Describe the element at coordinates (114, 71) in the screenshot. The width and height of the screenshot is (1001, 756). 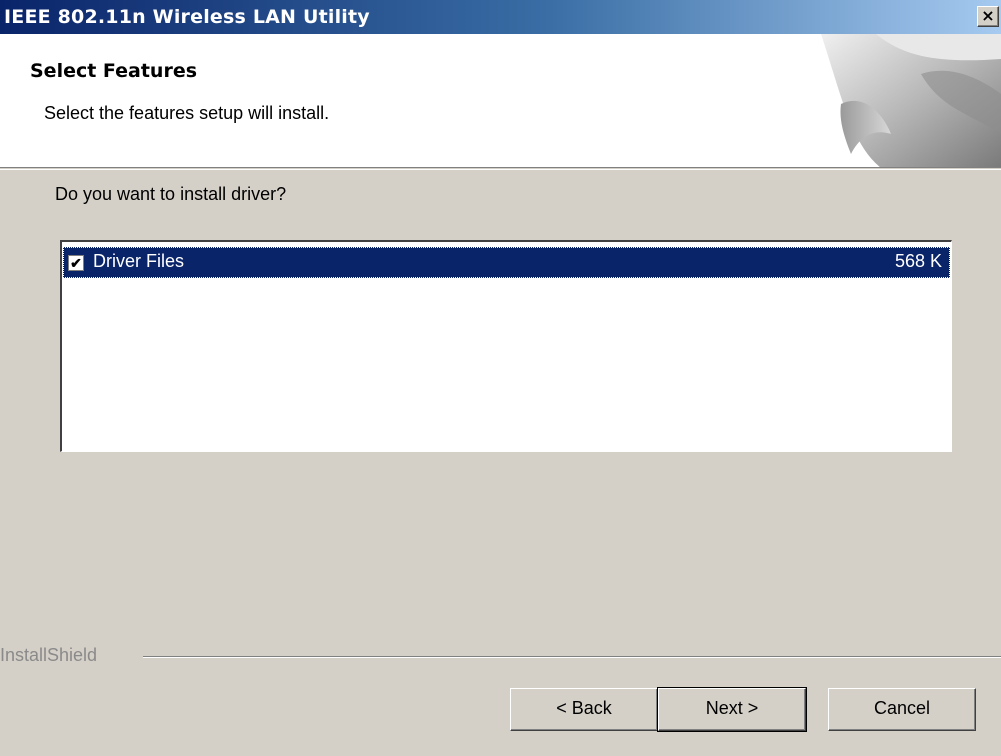
I see `page-title: Select Features` at that location.